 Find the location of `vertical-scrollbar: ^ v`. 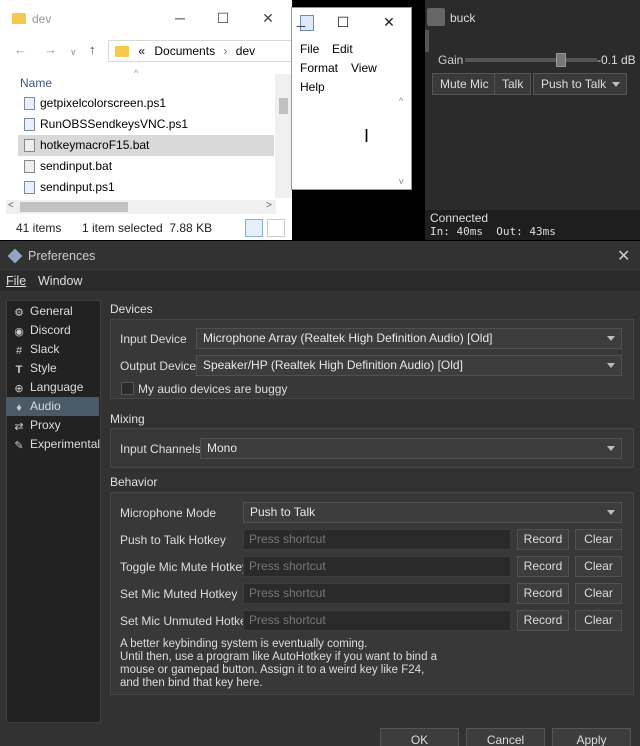

vertical-scrollbar: ^ v is located at coordinates (403, 142).